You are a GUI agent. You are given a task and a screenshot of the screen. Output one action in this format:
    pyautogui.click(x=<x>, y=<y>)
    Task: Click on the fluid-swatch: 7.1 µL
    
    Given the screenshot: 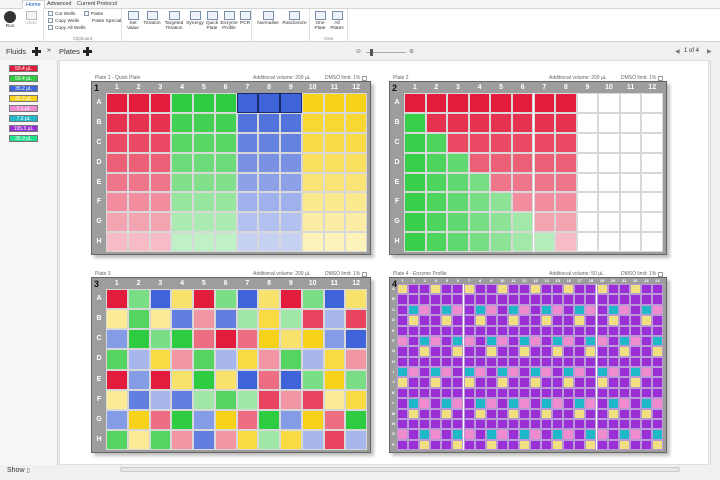 What is the action you would take?
    pyautogui.click(x=23, y=108)
    